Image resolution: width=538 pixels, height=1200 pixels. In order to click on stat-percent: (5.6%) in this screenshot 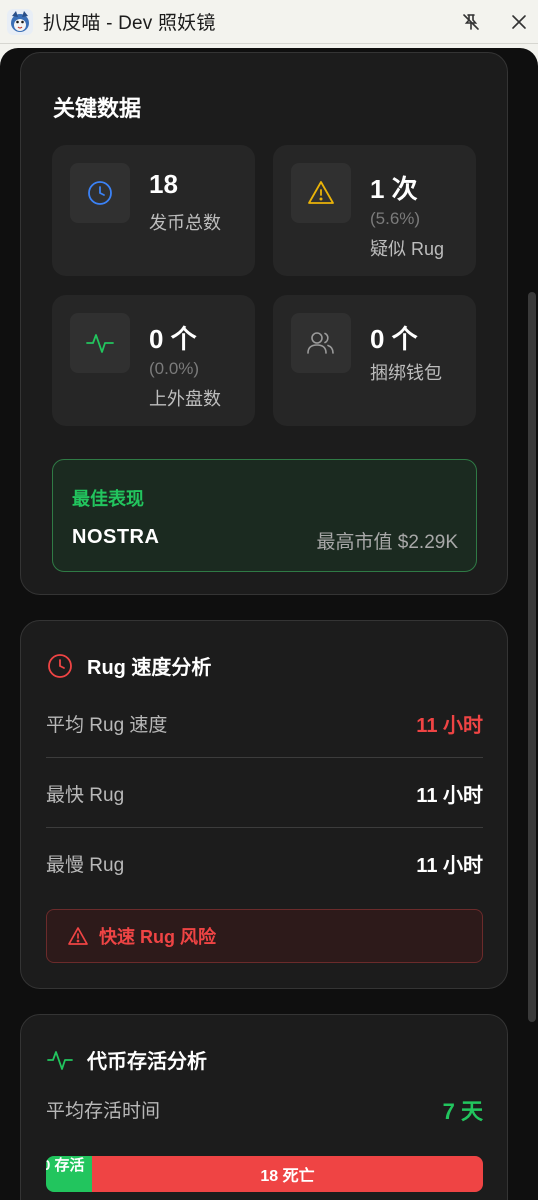, I will do `click(395, 218)`.